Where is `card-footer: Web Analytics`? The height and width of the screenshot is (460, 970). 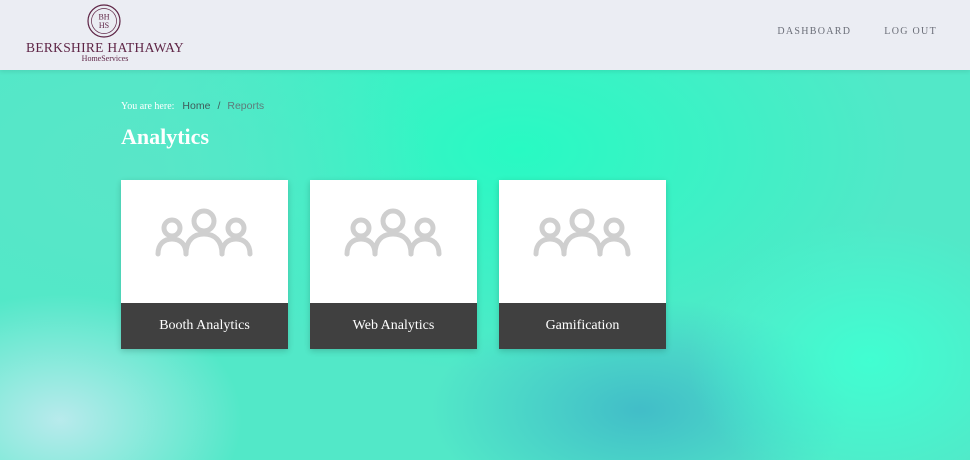 card-footer: Web Analytics is located at coordinates (393, 326).